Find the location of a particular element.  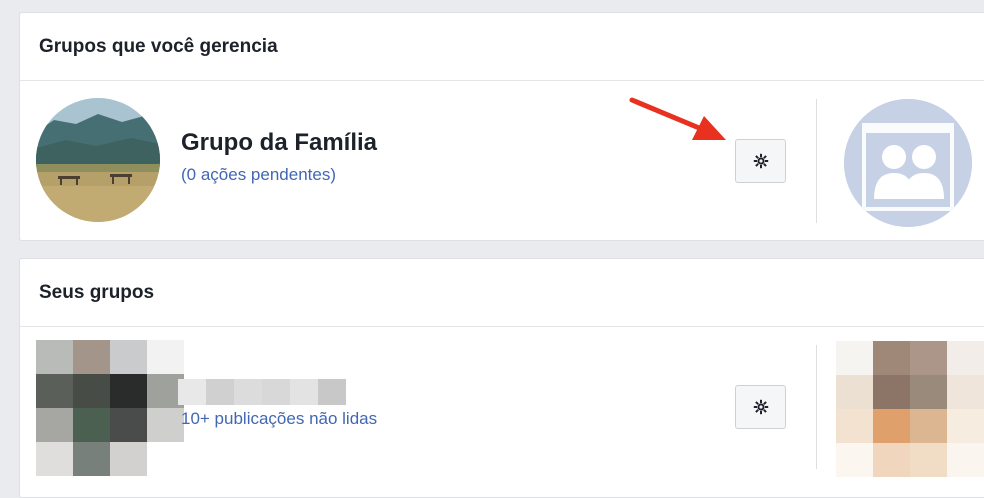

unread-posts-link: 10+ publicações não lidas is located at coordinates (279, 419).